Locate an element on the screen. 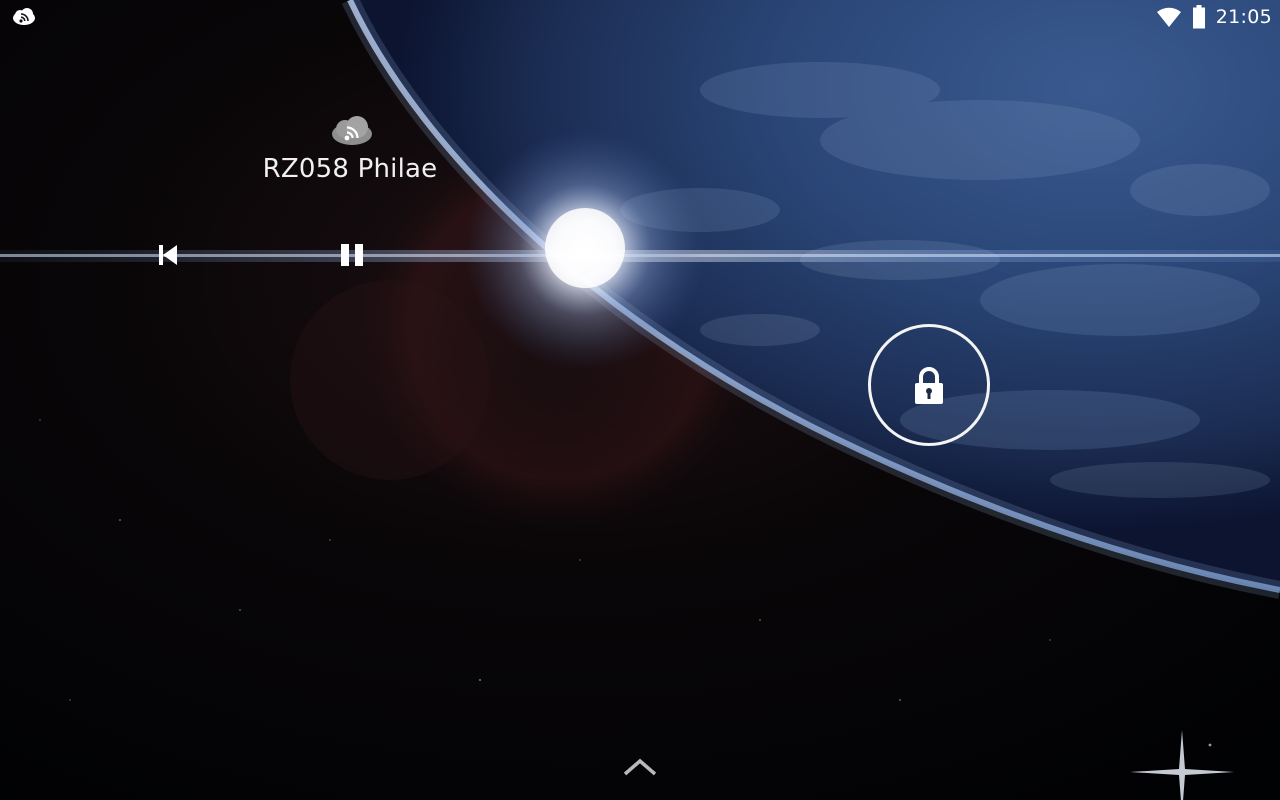 The height and width of the screenshot is (800, 1280). pause-button is located at coordinates (352, 255).